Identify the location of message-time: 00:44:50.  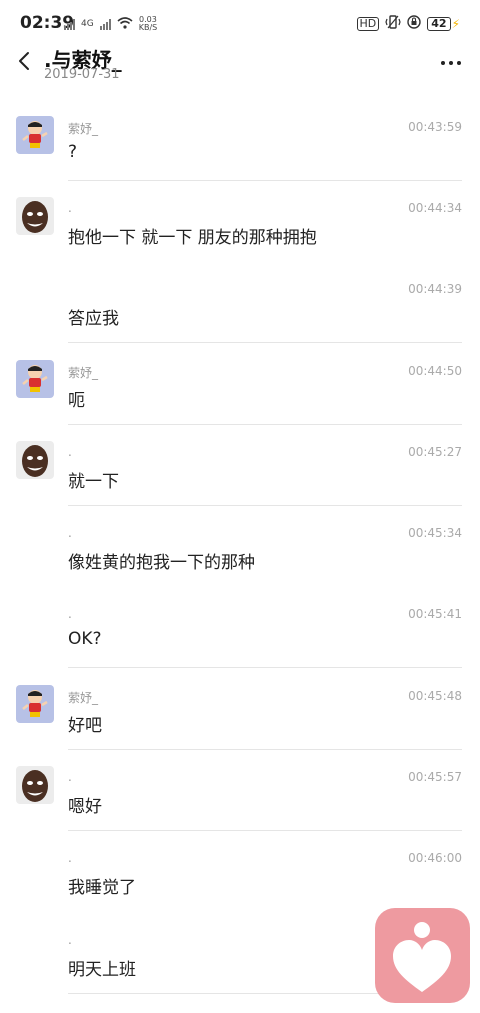
(435, 371).